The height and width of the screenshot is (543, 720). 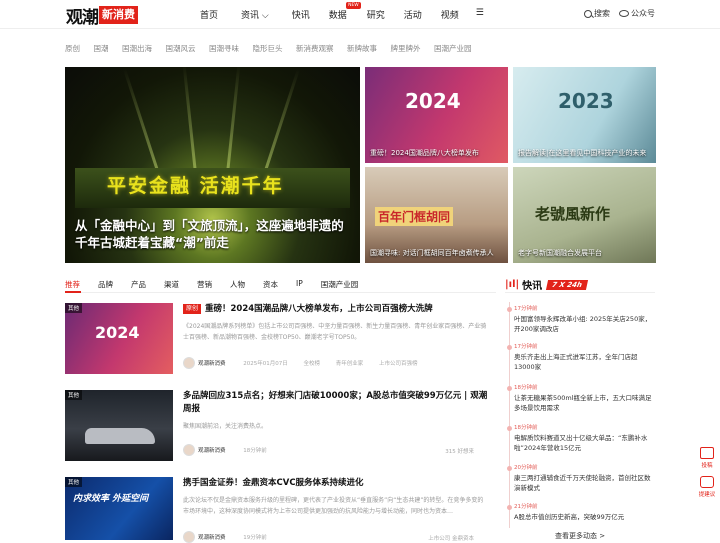 I want to click on new-badge: NEW, so click(x=353, y=5).